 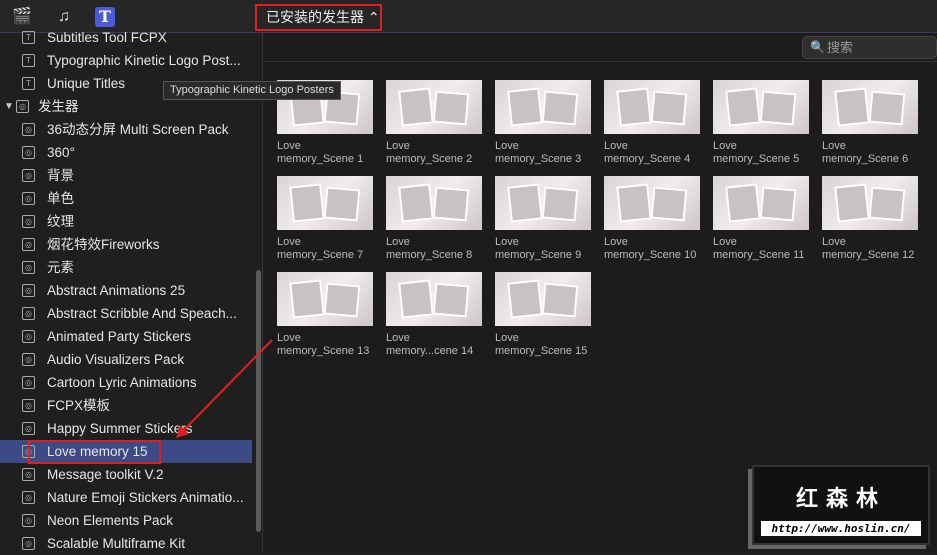 I want to click on watermark-url: http://www.hoslin.cn/, so click(x=841, y=528).